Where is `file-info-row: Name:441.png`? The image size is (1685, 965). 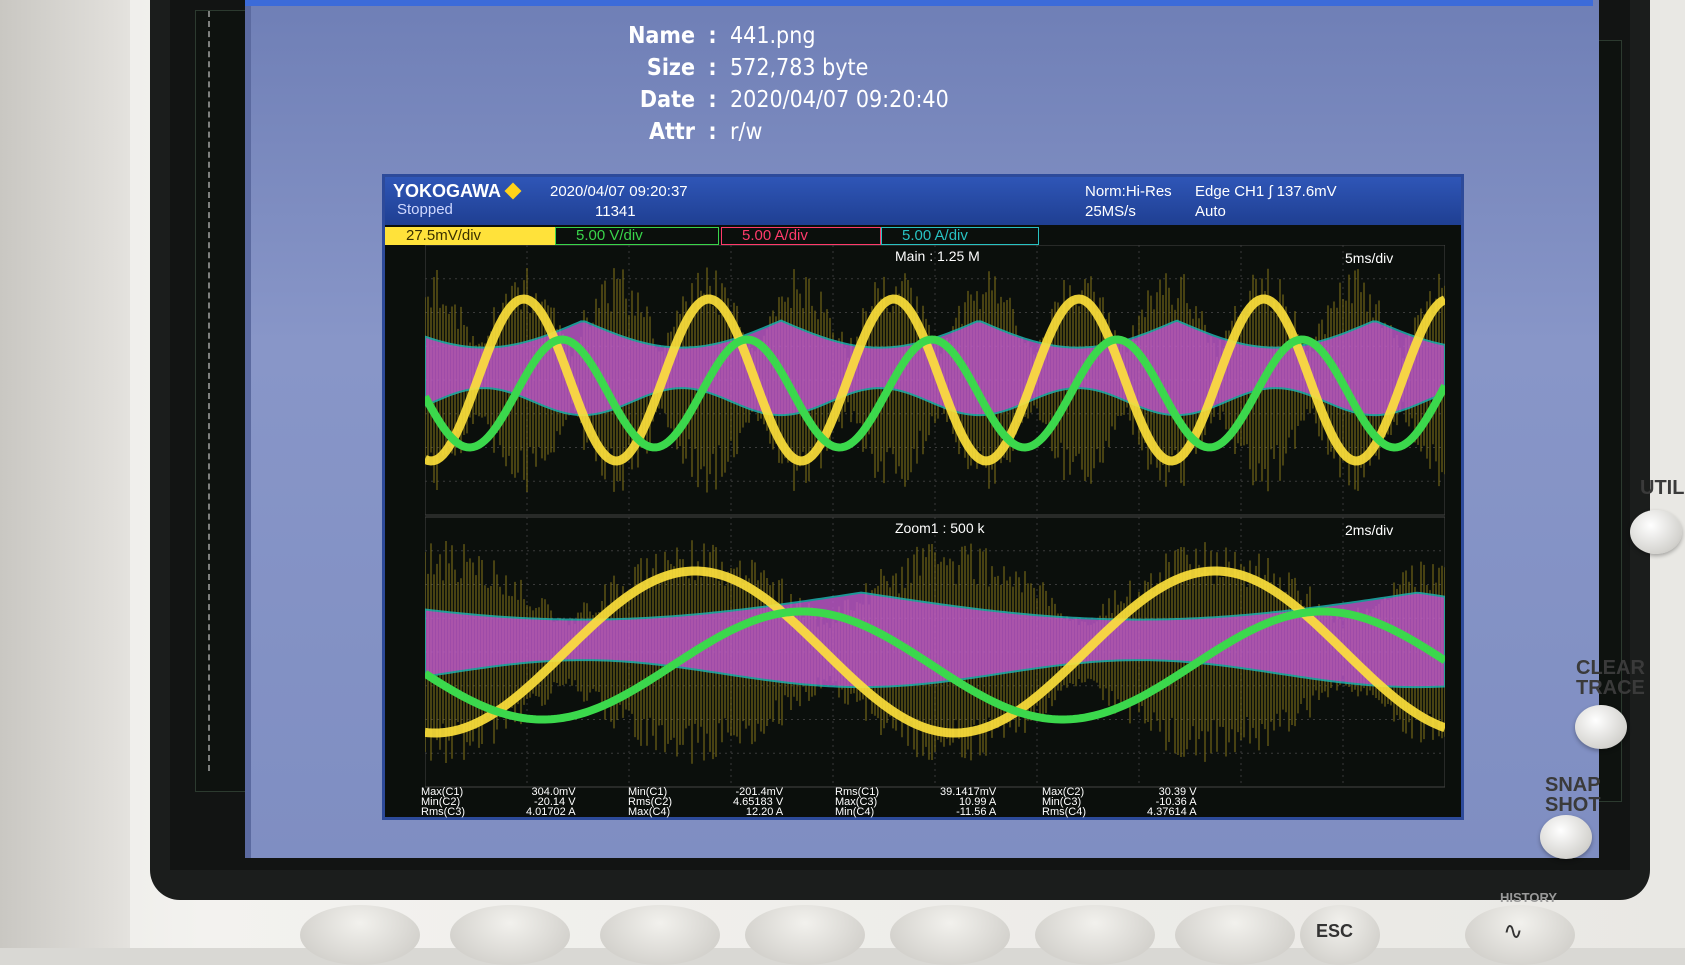 file-info-row: Name:441.png is located at coordinates (810, 36).